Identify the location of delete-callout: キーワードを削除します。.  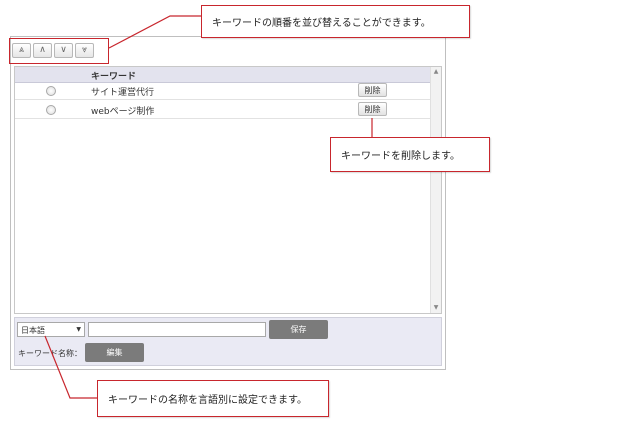
(410, 154).